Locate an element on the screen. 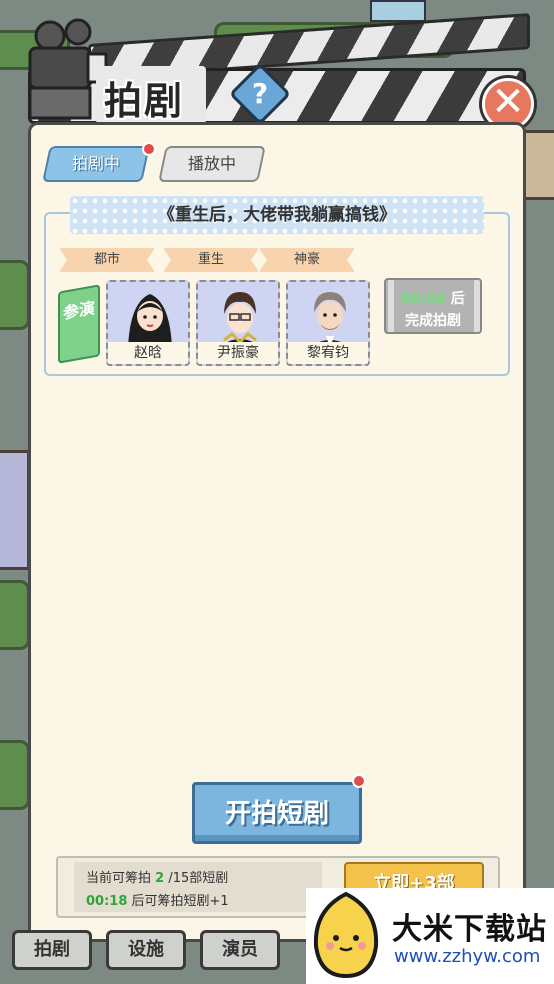  tab-filming-label: 拍剧中 is located at coordinates (95, 163).